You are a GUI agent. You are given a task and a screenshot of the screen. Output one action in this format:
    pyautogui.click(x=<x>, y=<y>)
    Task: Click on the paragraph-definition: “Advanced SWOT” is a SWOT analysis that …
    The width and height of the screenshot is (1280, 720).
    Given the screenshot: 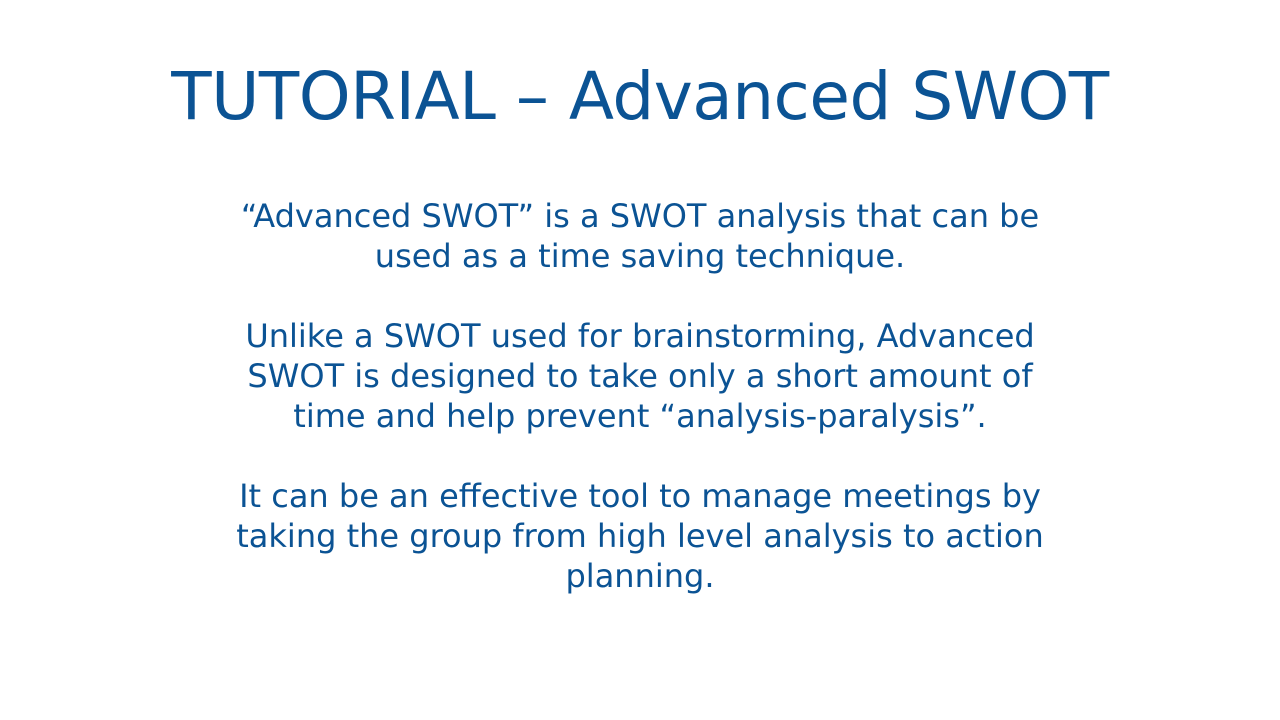 What is the action you would take?
    pyautogui.click(x=640, y=236)
    